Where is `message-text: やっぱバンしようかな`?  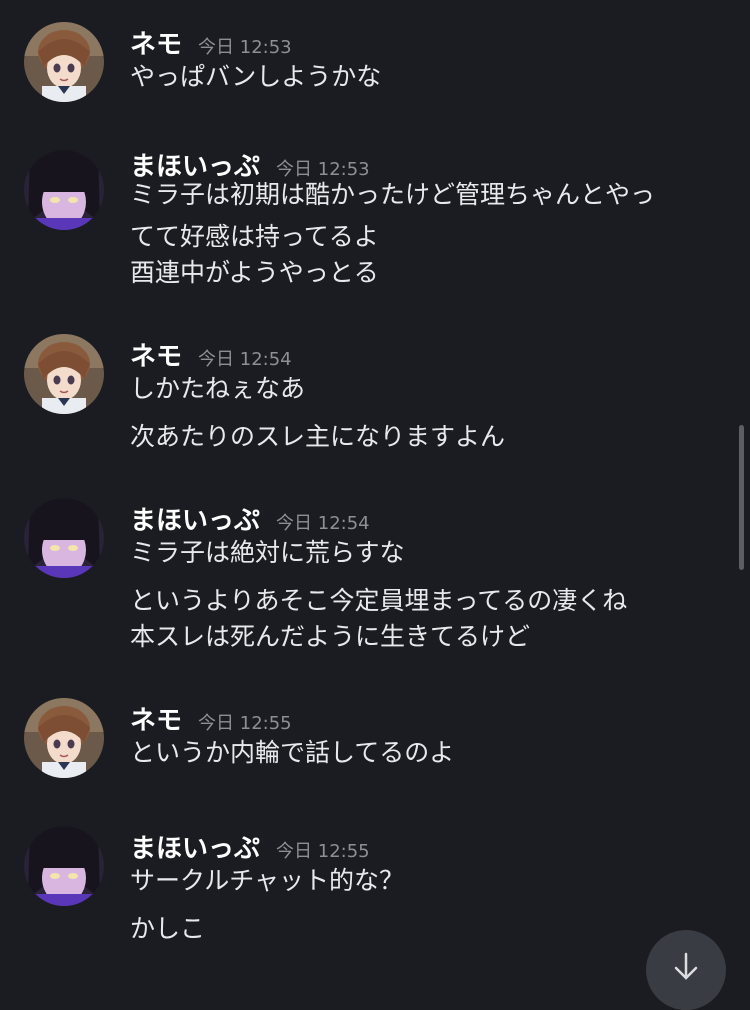 message-text: やっぱバンしようかな is located at coordinates (256, 76).